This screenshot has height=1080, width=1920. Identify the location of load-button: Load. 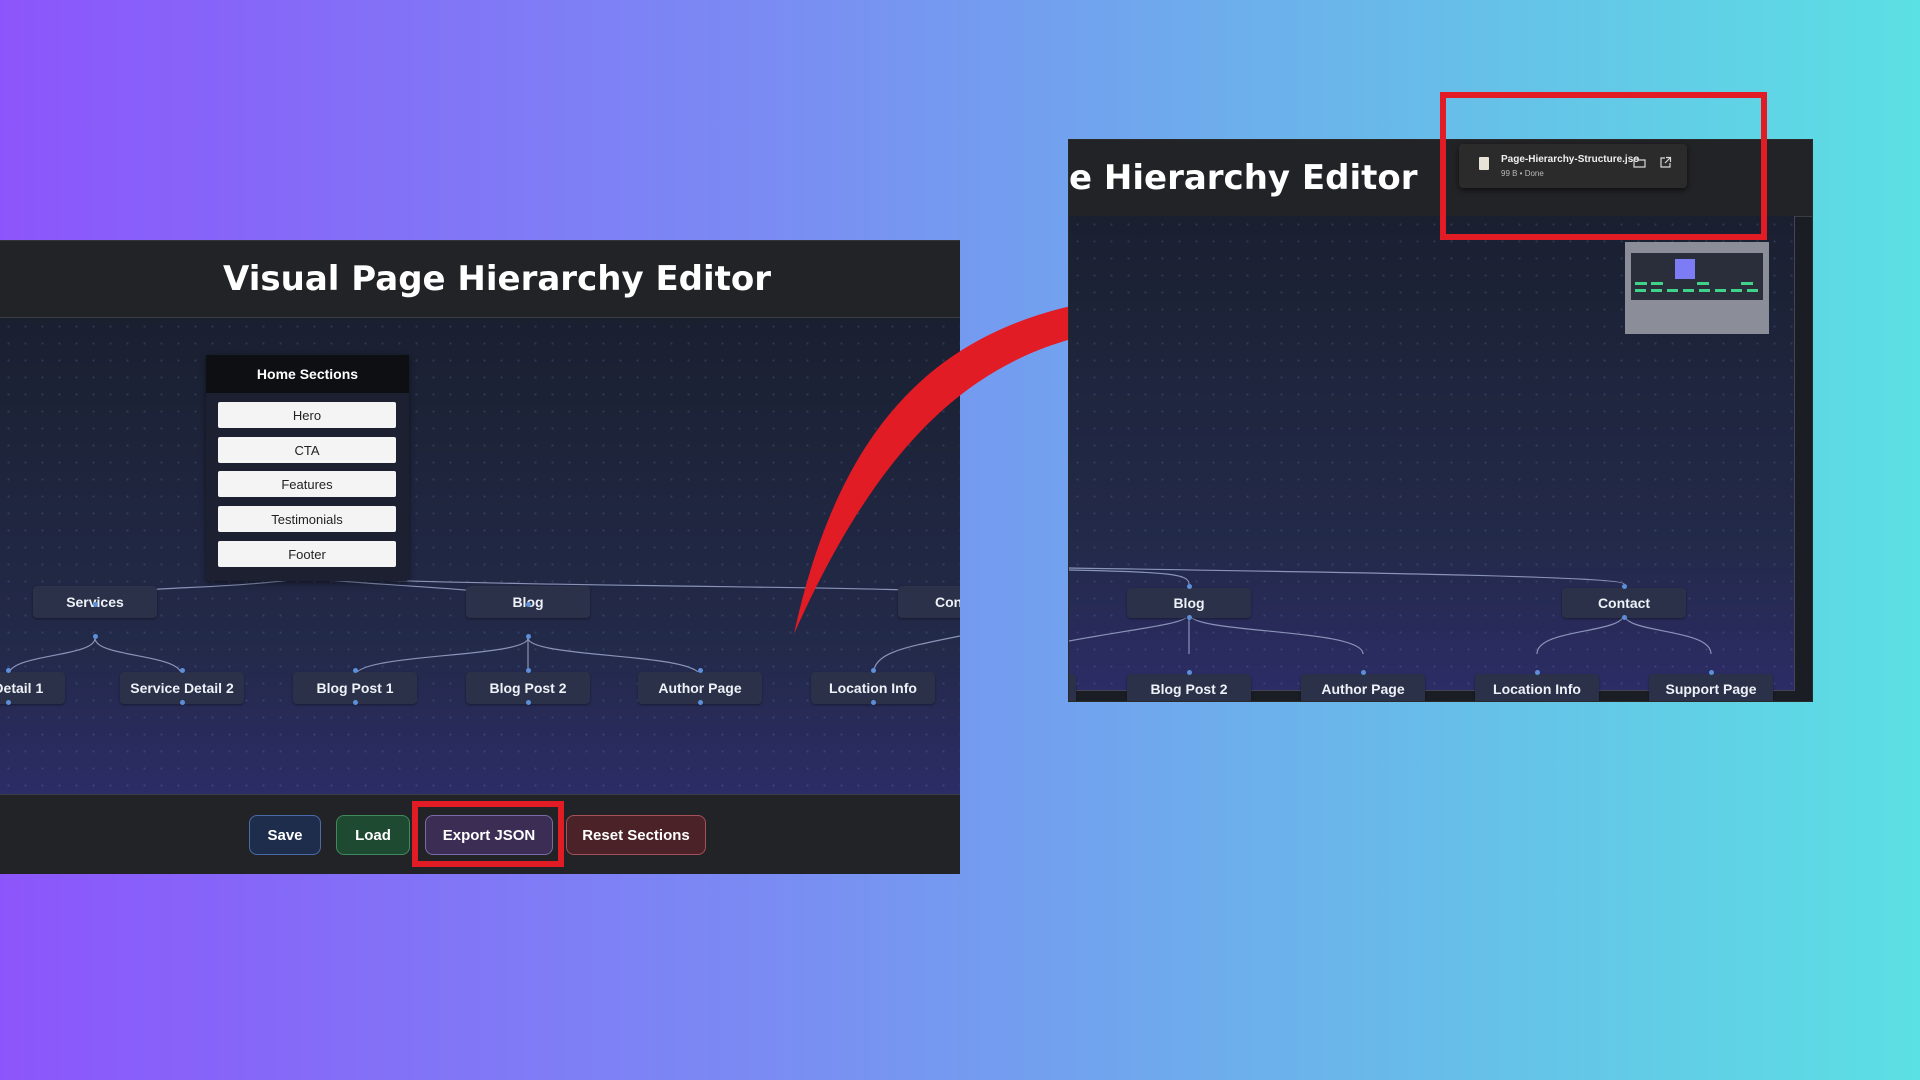
(373, 835).